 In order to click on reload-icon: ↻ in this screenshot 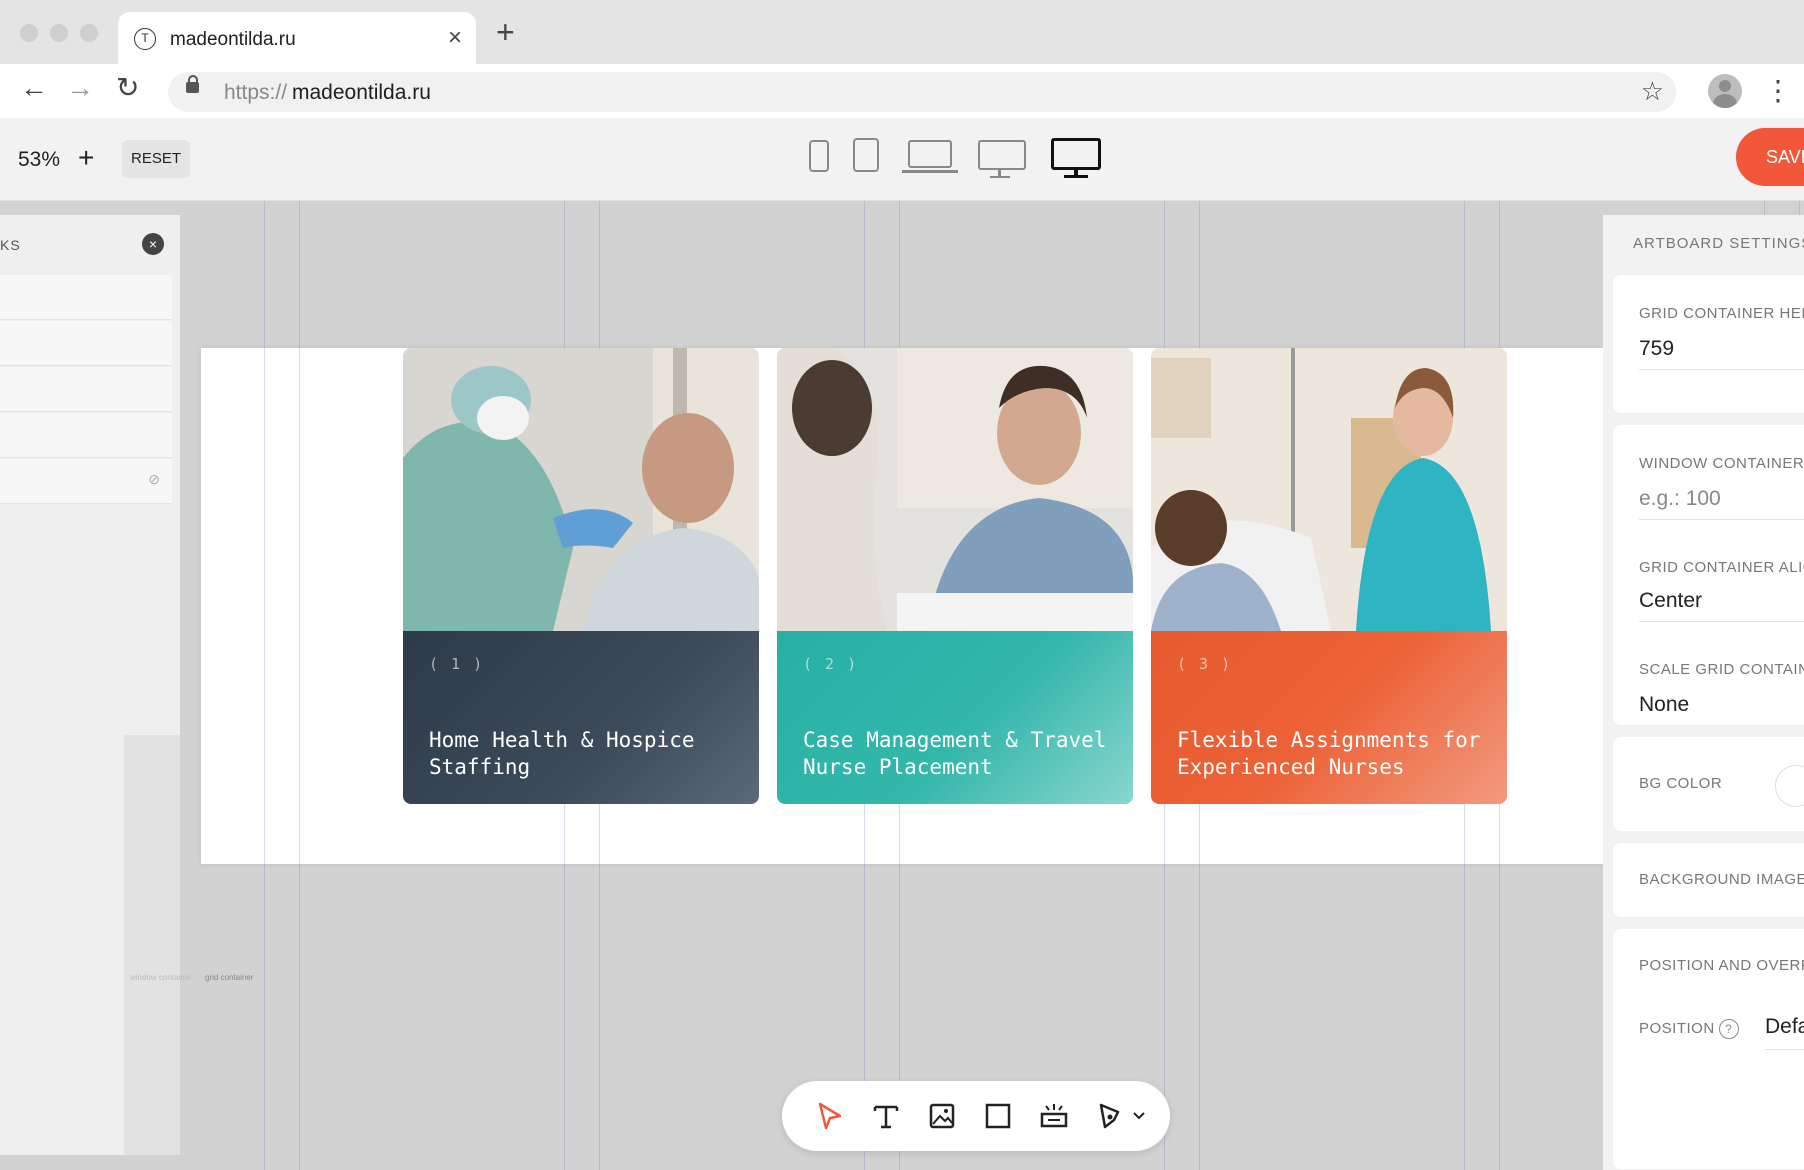, I will do `click(127, 88)`.